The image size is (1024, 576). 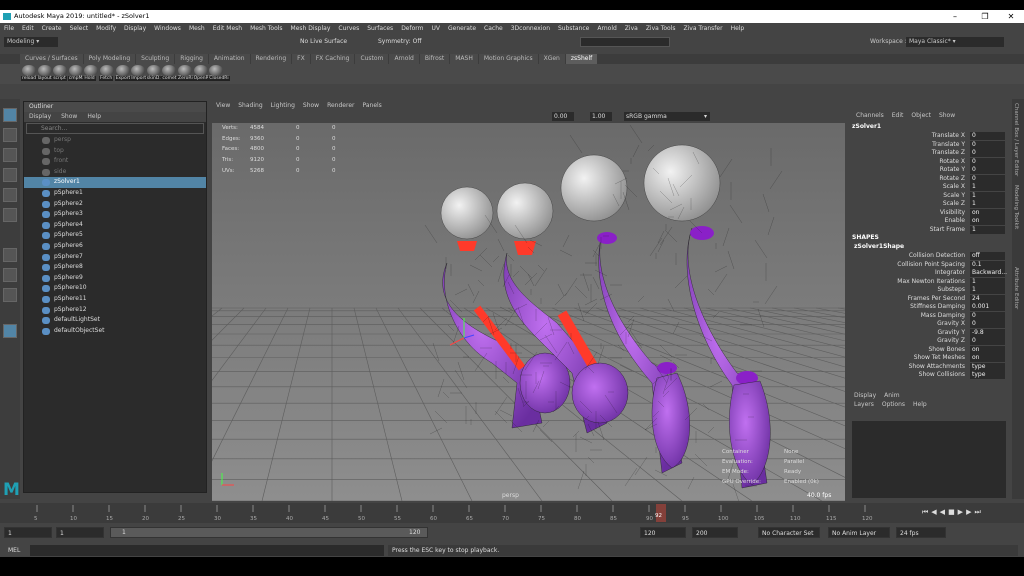 I want to click on shelf-tab-fx: FX, so click(x=301, y=59).